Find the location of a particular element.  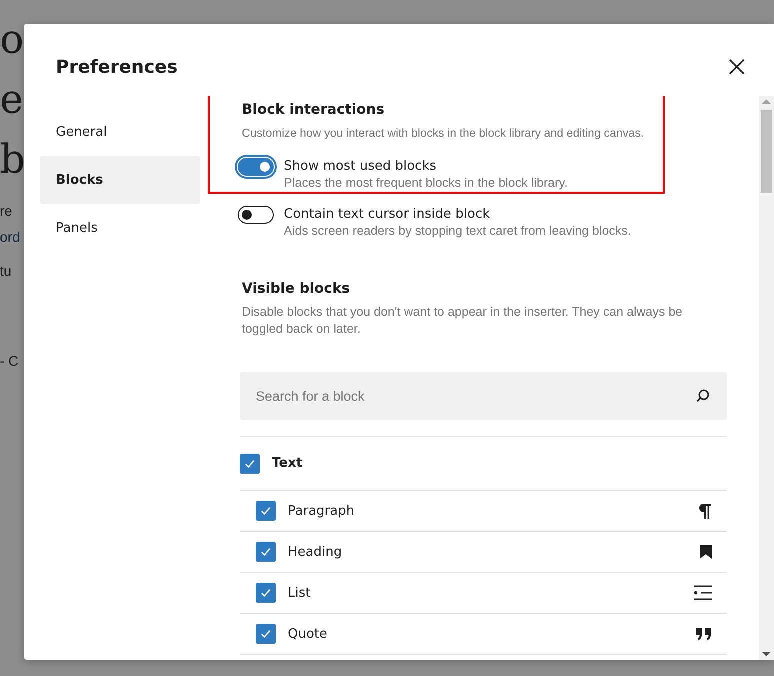

block-label: Quote is located at coordinates (308, 634).